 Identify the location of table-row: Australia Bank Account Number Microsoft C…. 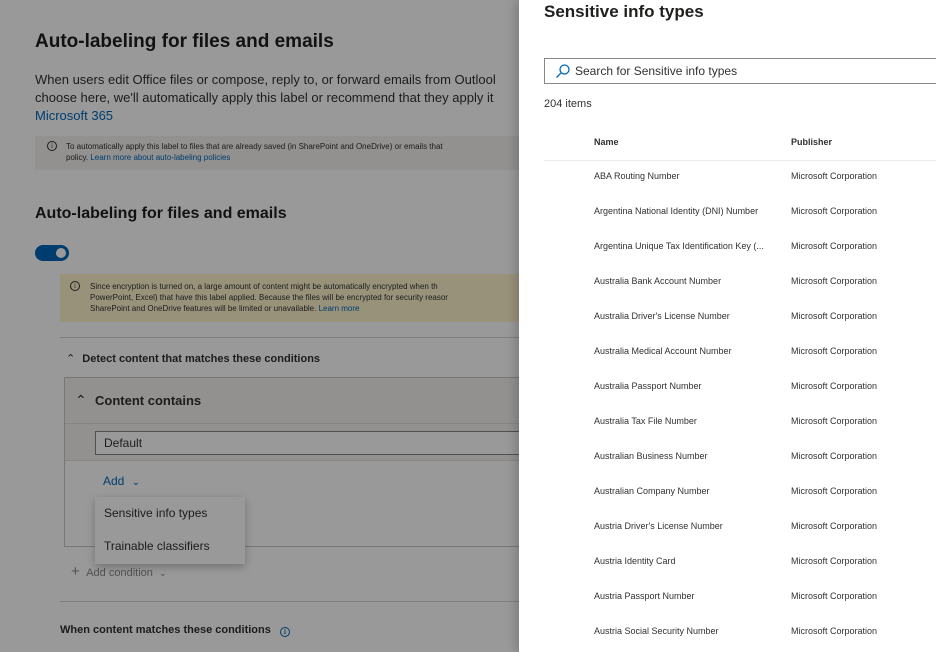
(740, 281).